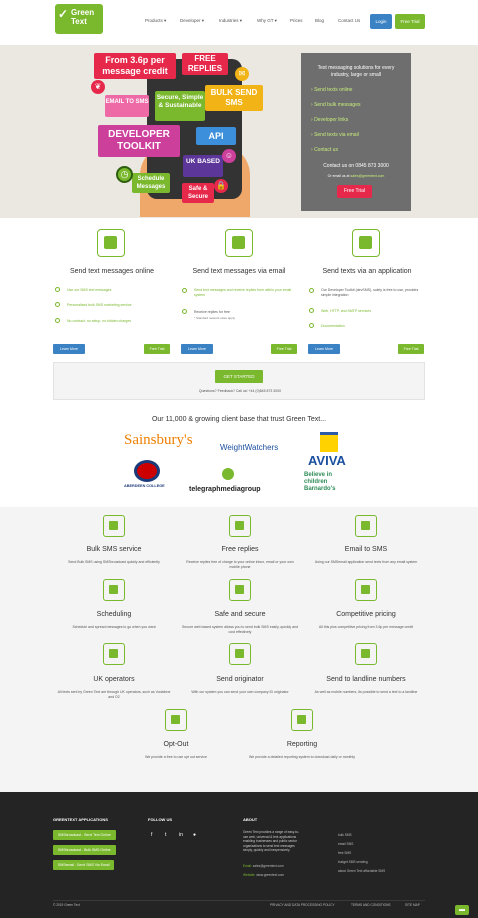  Describe the element at coordinates (194, 835) in the screenshot. I see `chat-icon: ●` at that location.